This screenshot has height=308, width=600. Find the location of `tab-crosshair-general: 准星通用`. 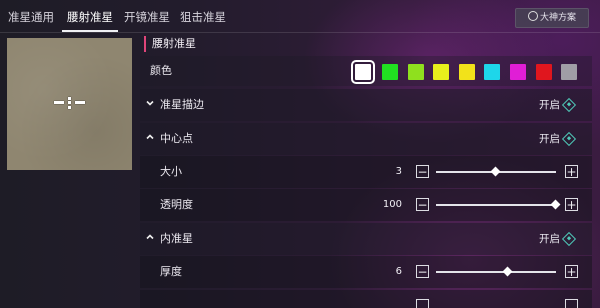

tab-crosshair-general: 准星通用 is located at coordinates (31, 16).